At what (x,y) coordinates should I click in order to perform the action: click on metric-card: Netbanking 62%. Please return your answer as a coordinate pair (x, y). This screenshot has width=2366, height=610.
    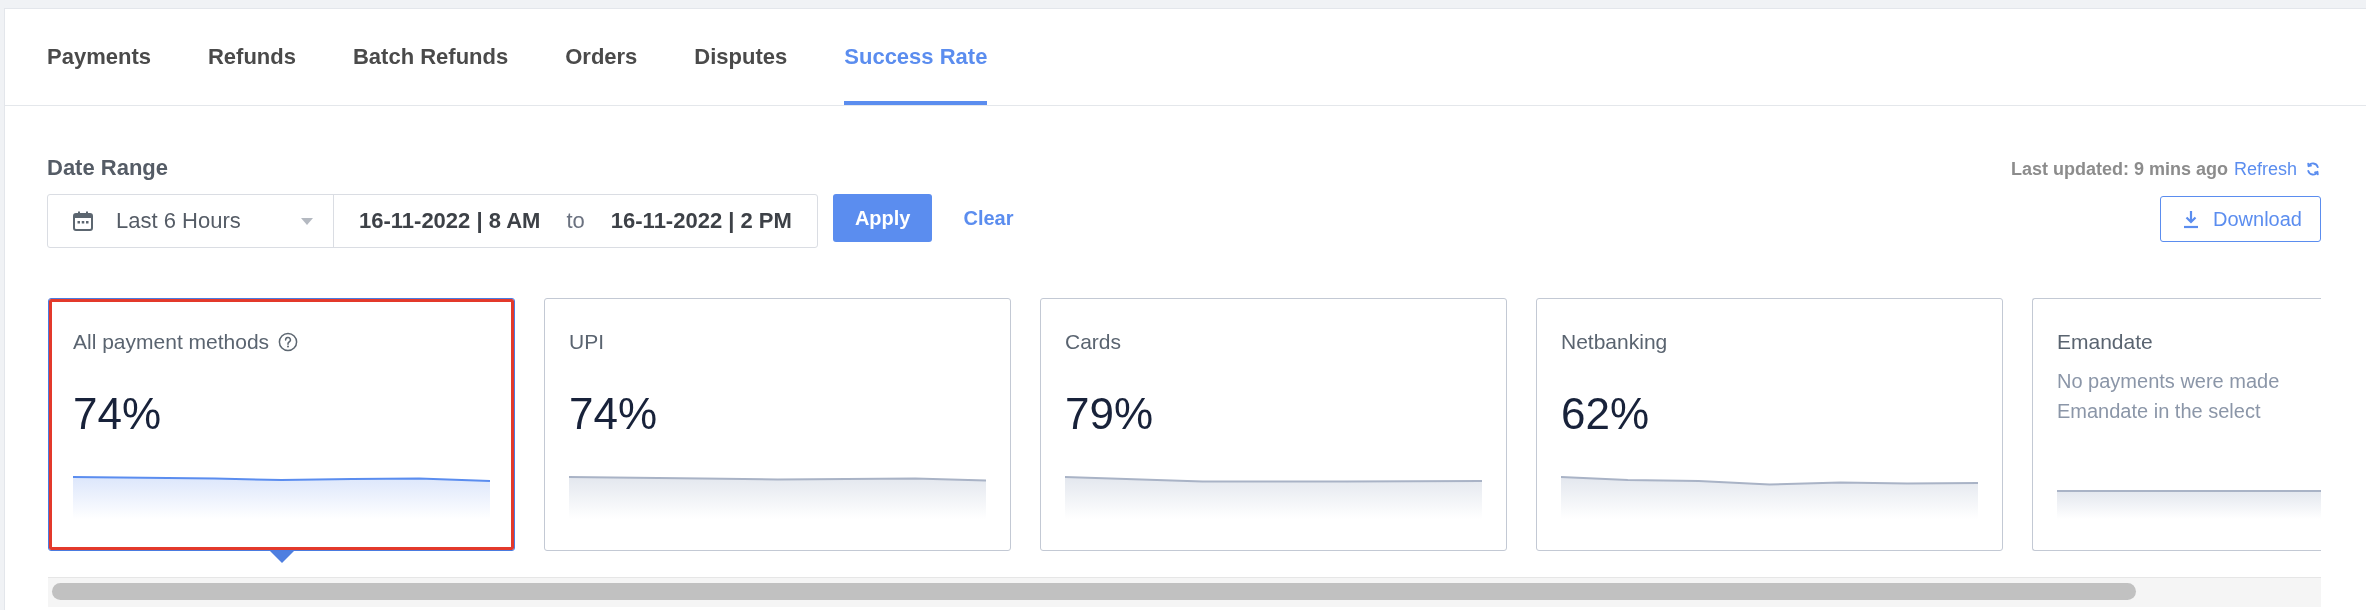
    Looking at the image, I should click on (1769, 424).